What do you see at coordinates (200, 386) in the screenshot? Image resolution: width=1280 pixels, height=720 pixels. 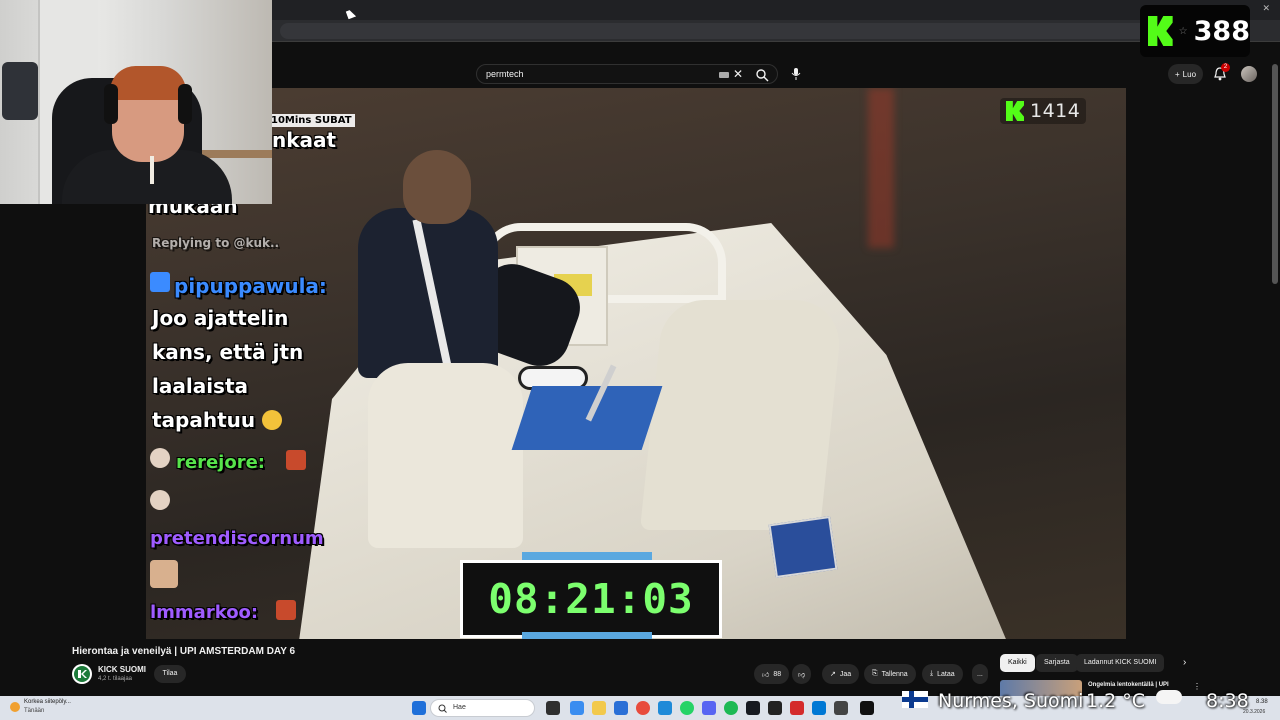 I see `chat-message-line: laalaista` at bounding box center [200, 386].